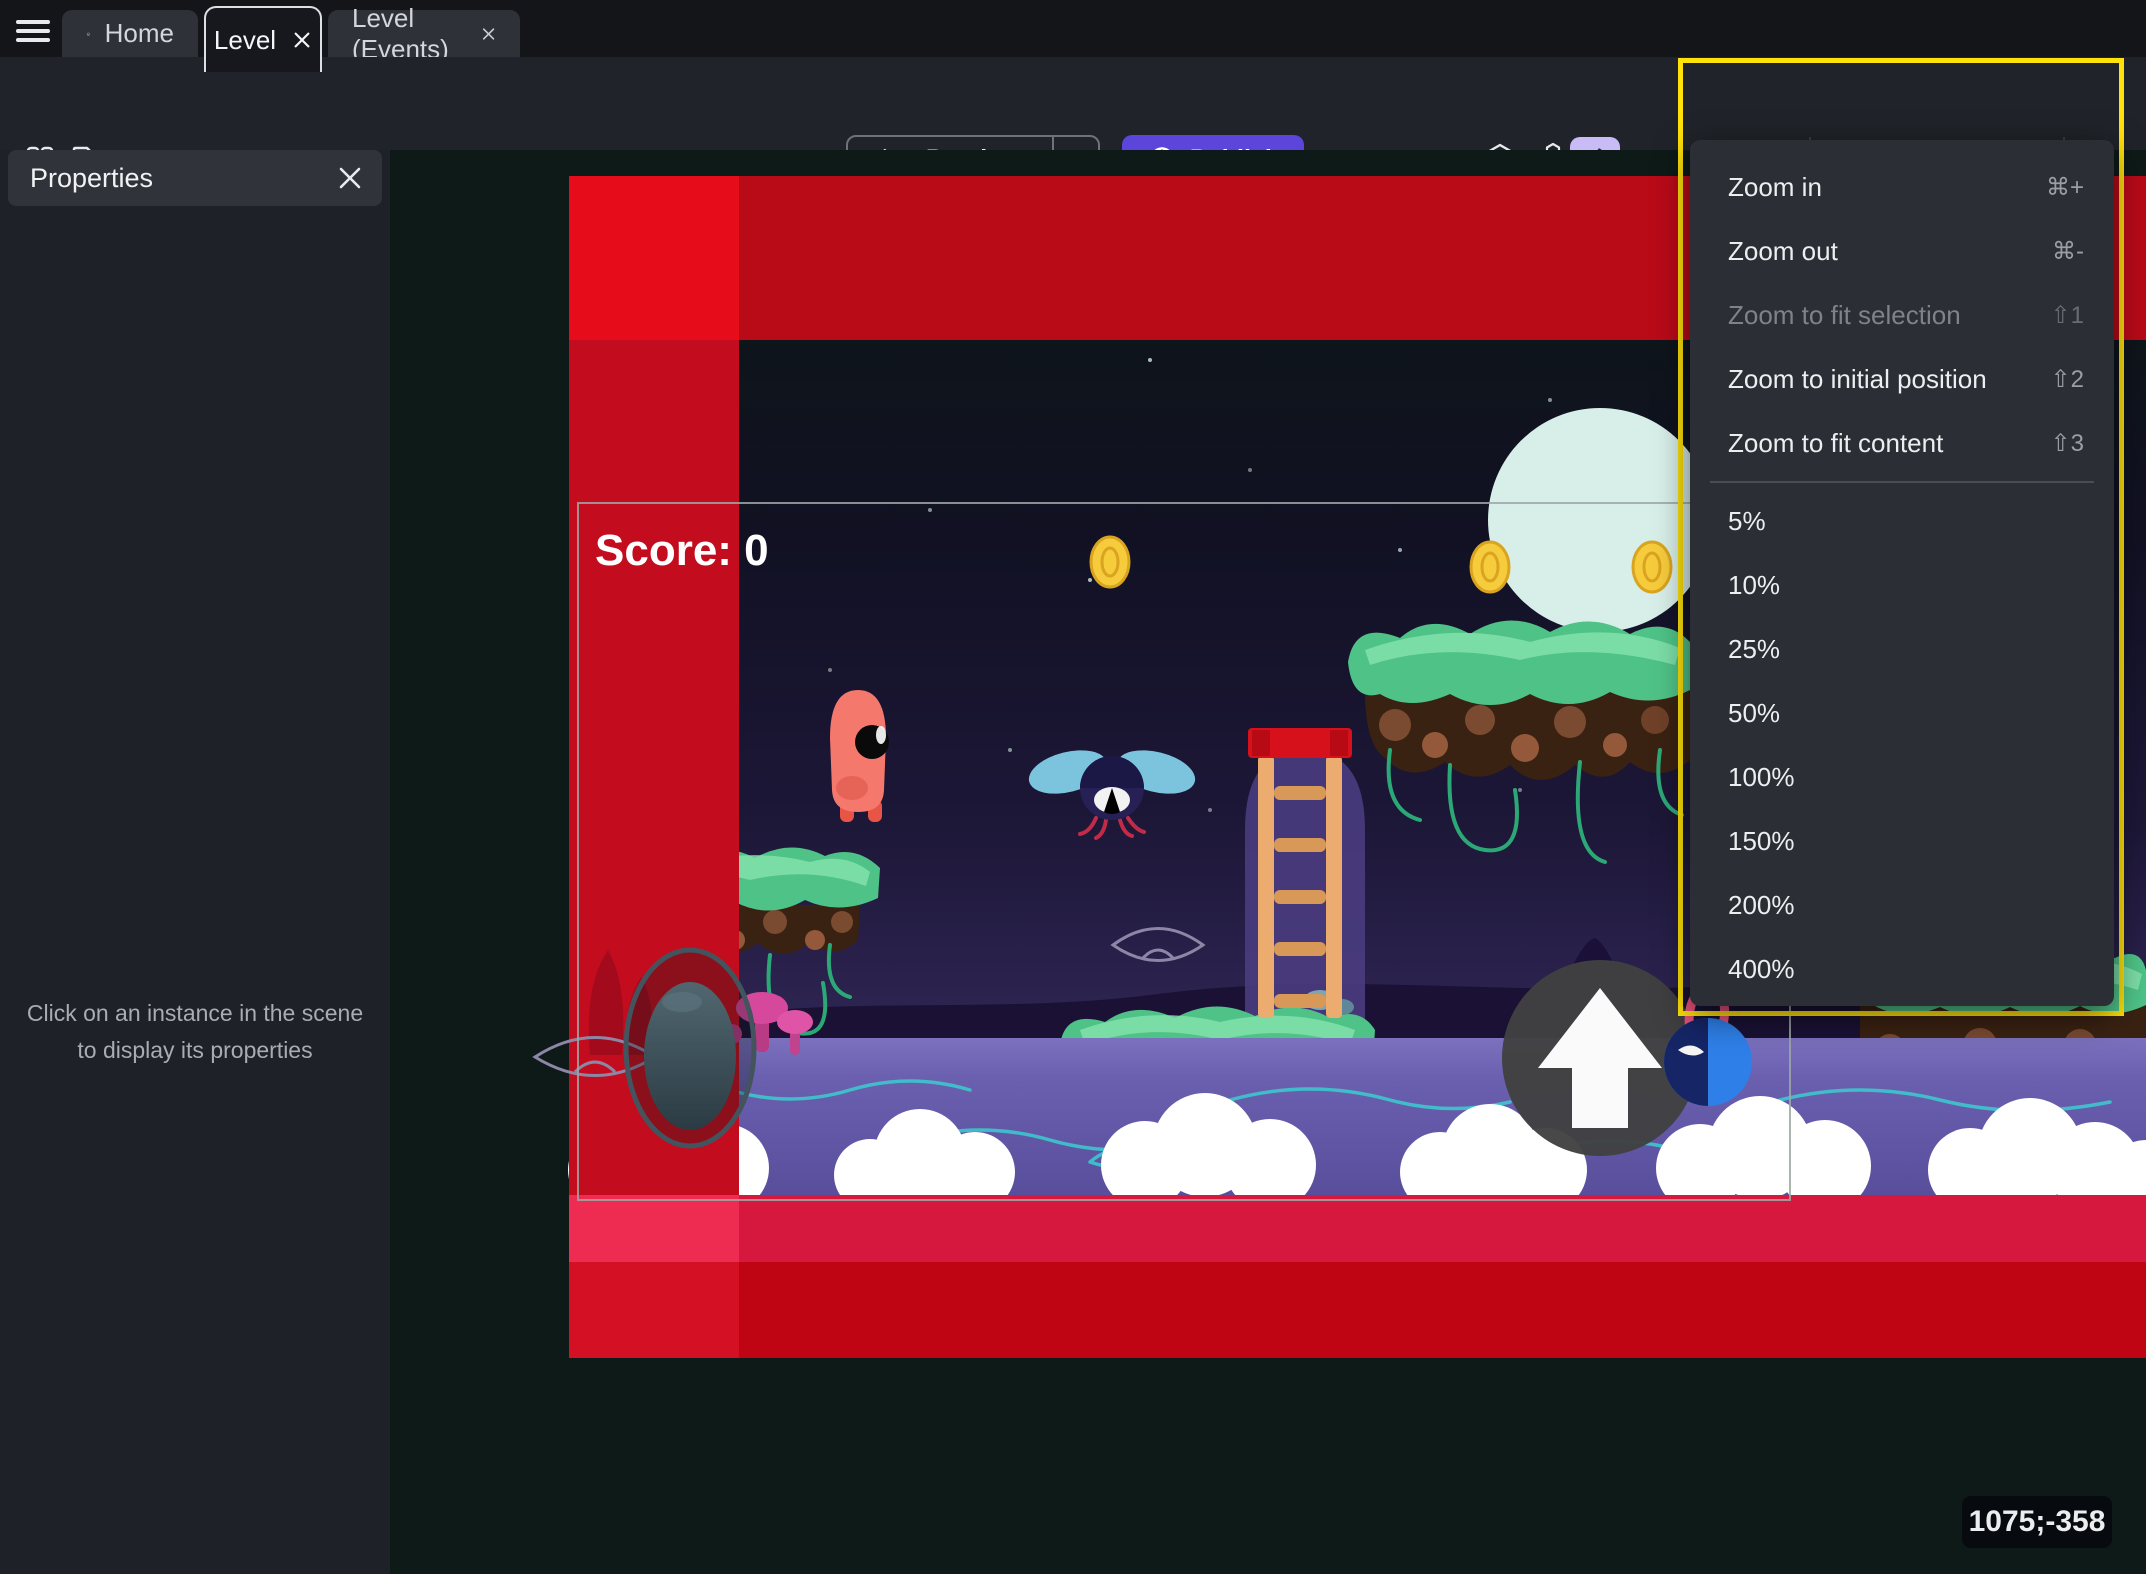 The height and width of the screenshot is (1574, 2146). Describe the element at coordinates (1902, 777) in the screenshot. I see `menu-item-zoom-level-100: 100%` at that location.